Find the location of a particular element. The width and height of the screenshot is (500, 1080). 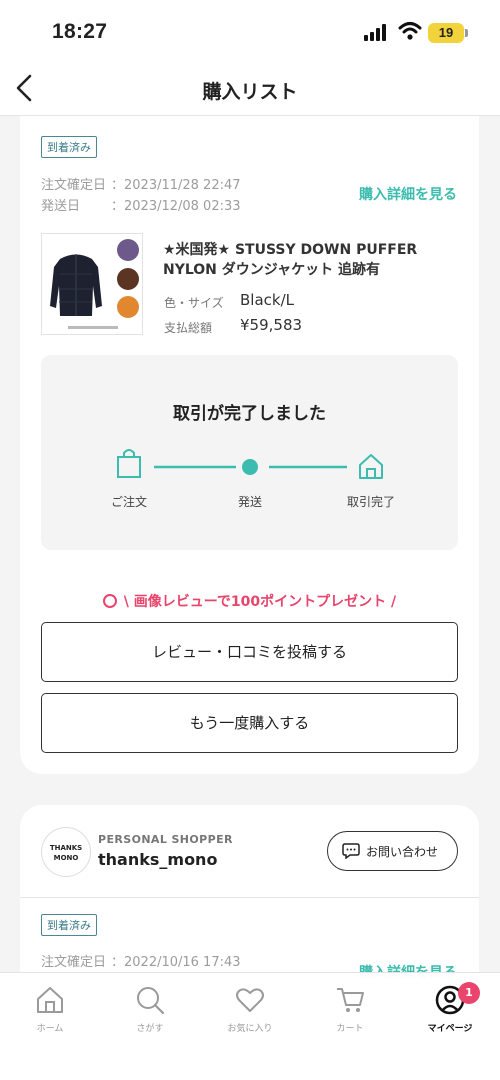

tab-search: さがす is located at coordinates (150, 1008).